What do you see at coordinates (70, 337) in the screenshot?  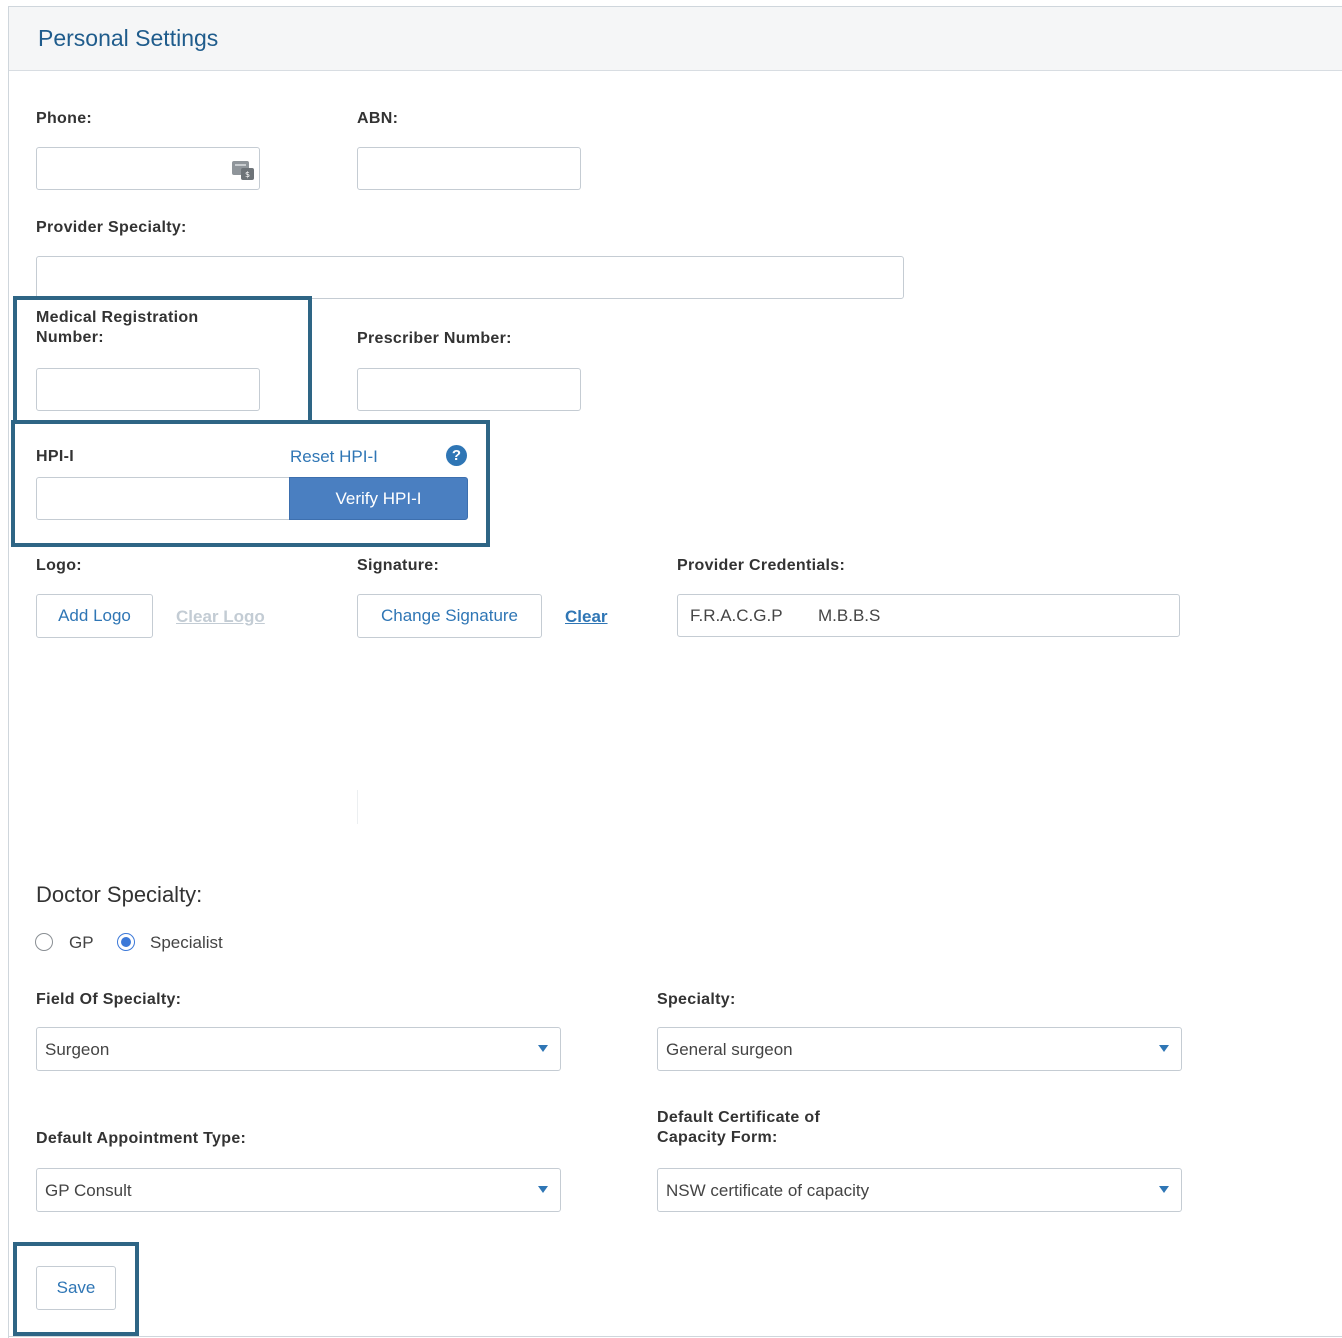 I see `medical-registration-label-line2: Number:` at bounding box center [70, 337].